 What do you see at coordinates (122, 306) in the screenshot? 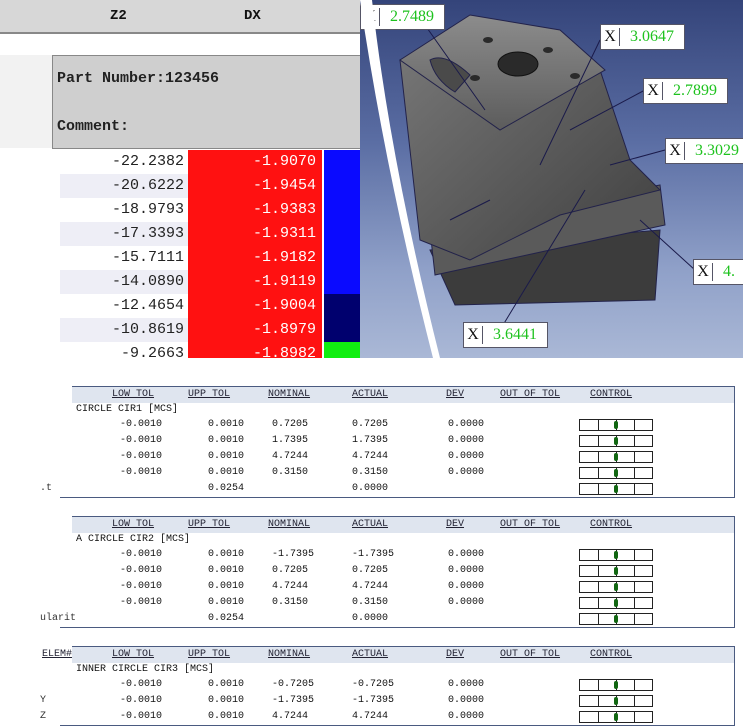
I see `cell-z2: -12.4654` at bounding box center [122, 306].